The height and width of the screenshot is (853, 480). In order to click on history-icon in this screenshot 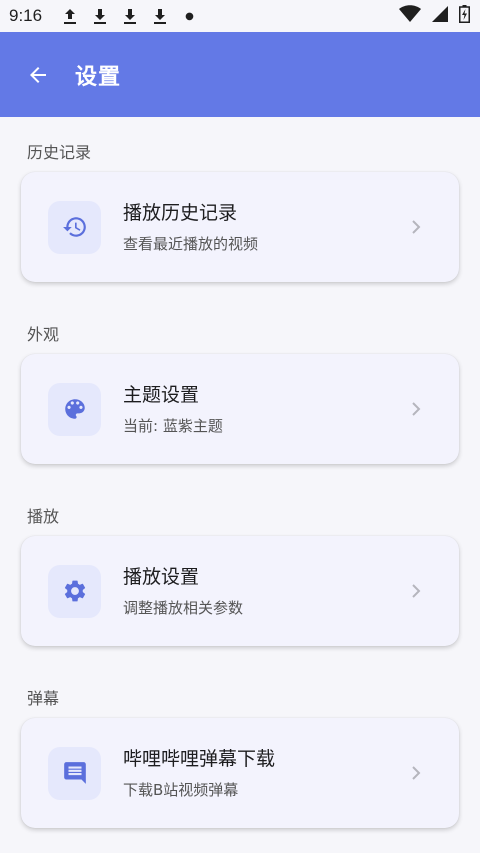, I will do `click(74, 227)`.